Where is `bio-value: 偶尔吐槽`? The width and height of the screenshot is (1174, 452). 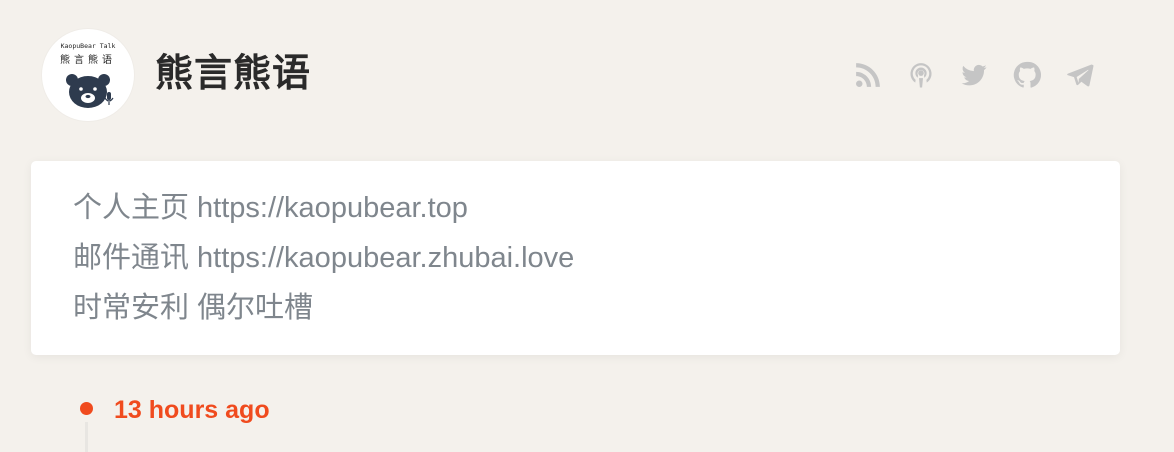
bio-value: 偶尔吐槽 is located at coordinates (255, 308).